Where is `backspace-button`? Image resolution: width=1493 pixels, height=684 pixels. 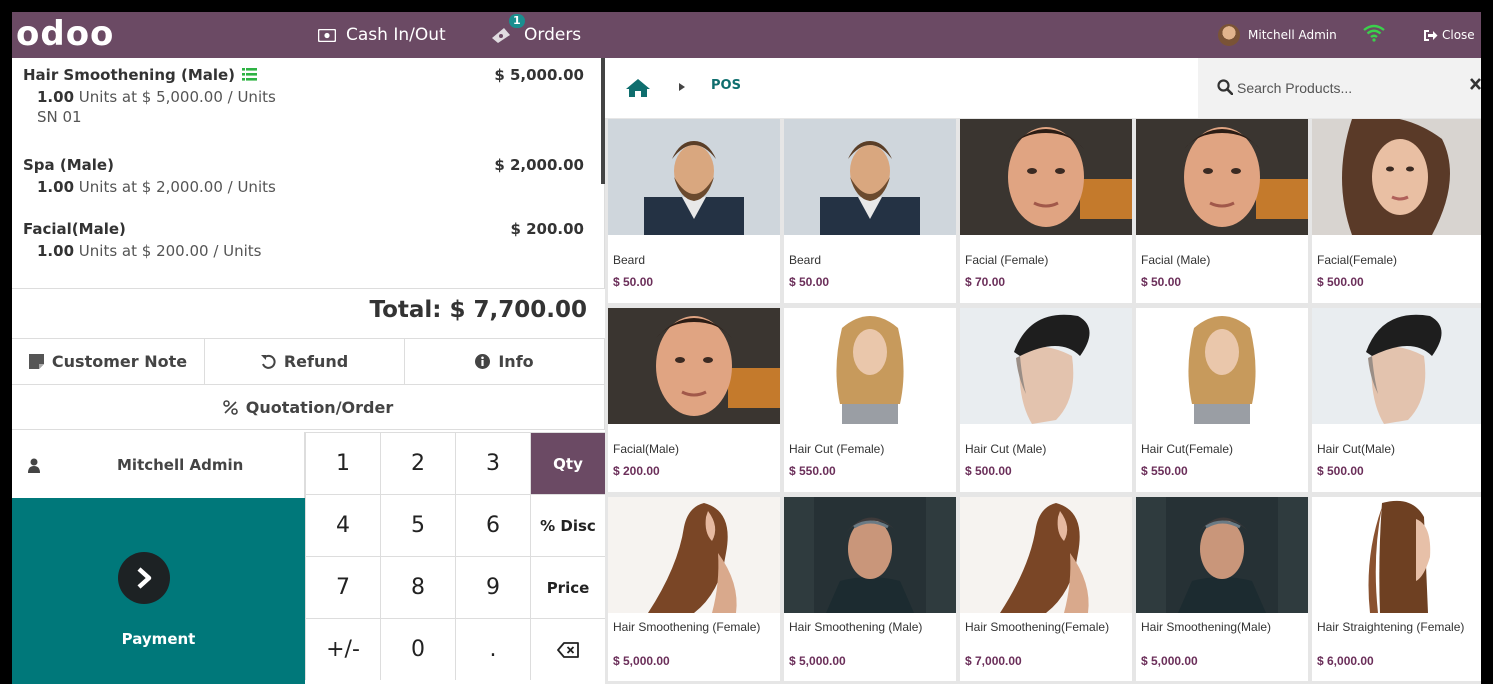 backspace-button is located at coordinates (567, 649).